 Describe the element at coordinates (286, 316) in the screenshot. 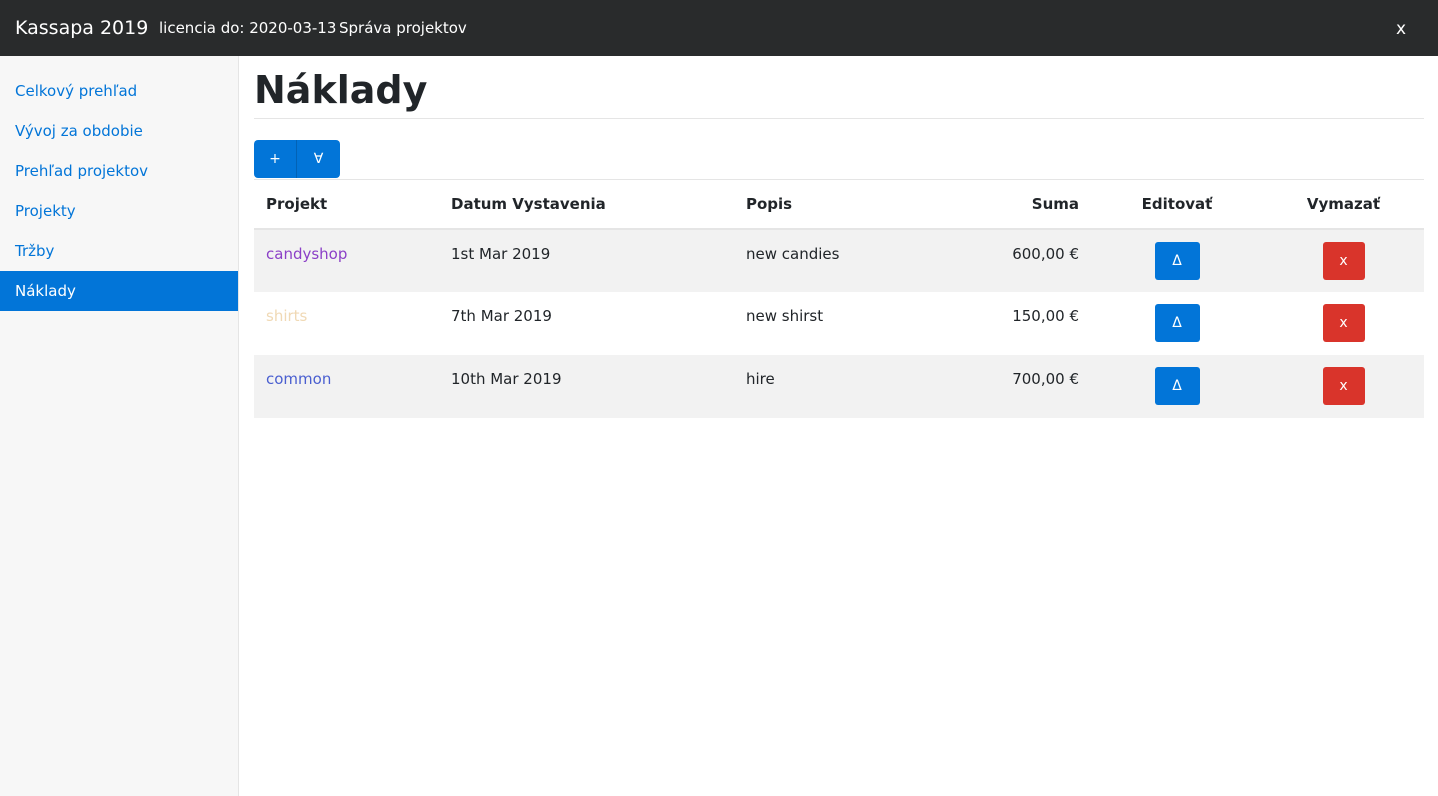

I see `project-link: shirts` at that location.